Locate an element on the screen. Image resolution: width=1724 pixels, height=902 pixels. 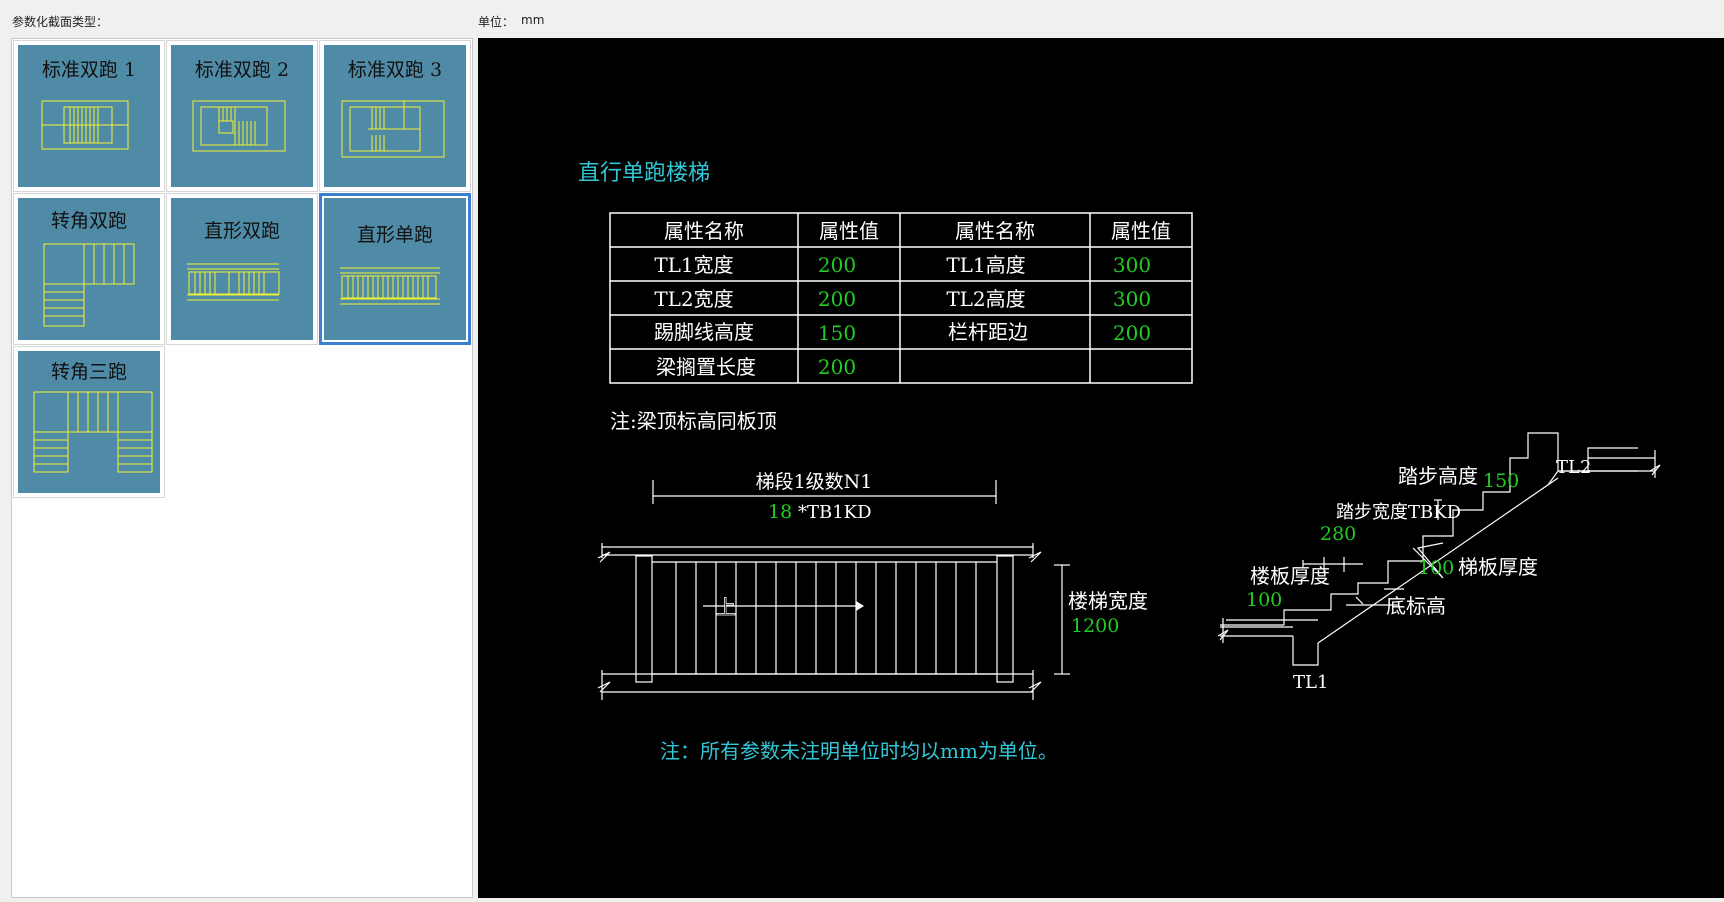
thumb-standard-double-2: 标准双跑 2 is located at coordinates (242, 116).